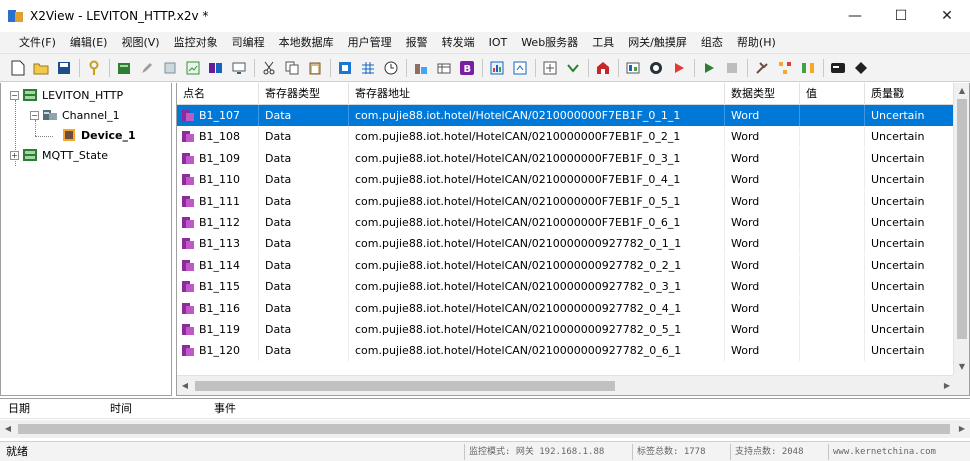 This screenshot has width=970, height=461. What do you see at coordinates (762, 94) in the screenshot?
I see `column-header-data-type: 数据类型` at bounding box center [762, 94].